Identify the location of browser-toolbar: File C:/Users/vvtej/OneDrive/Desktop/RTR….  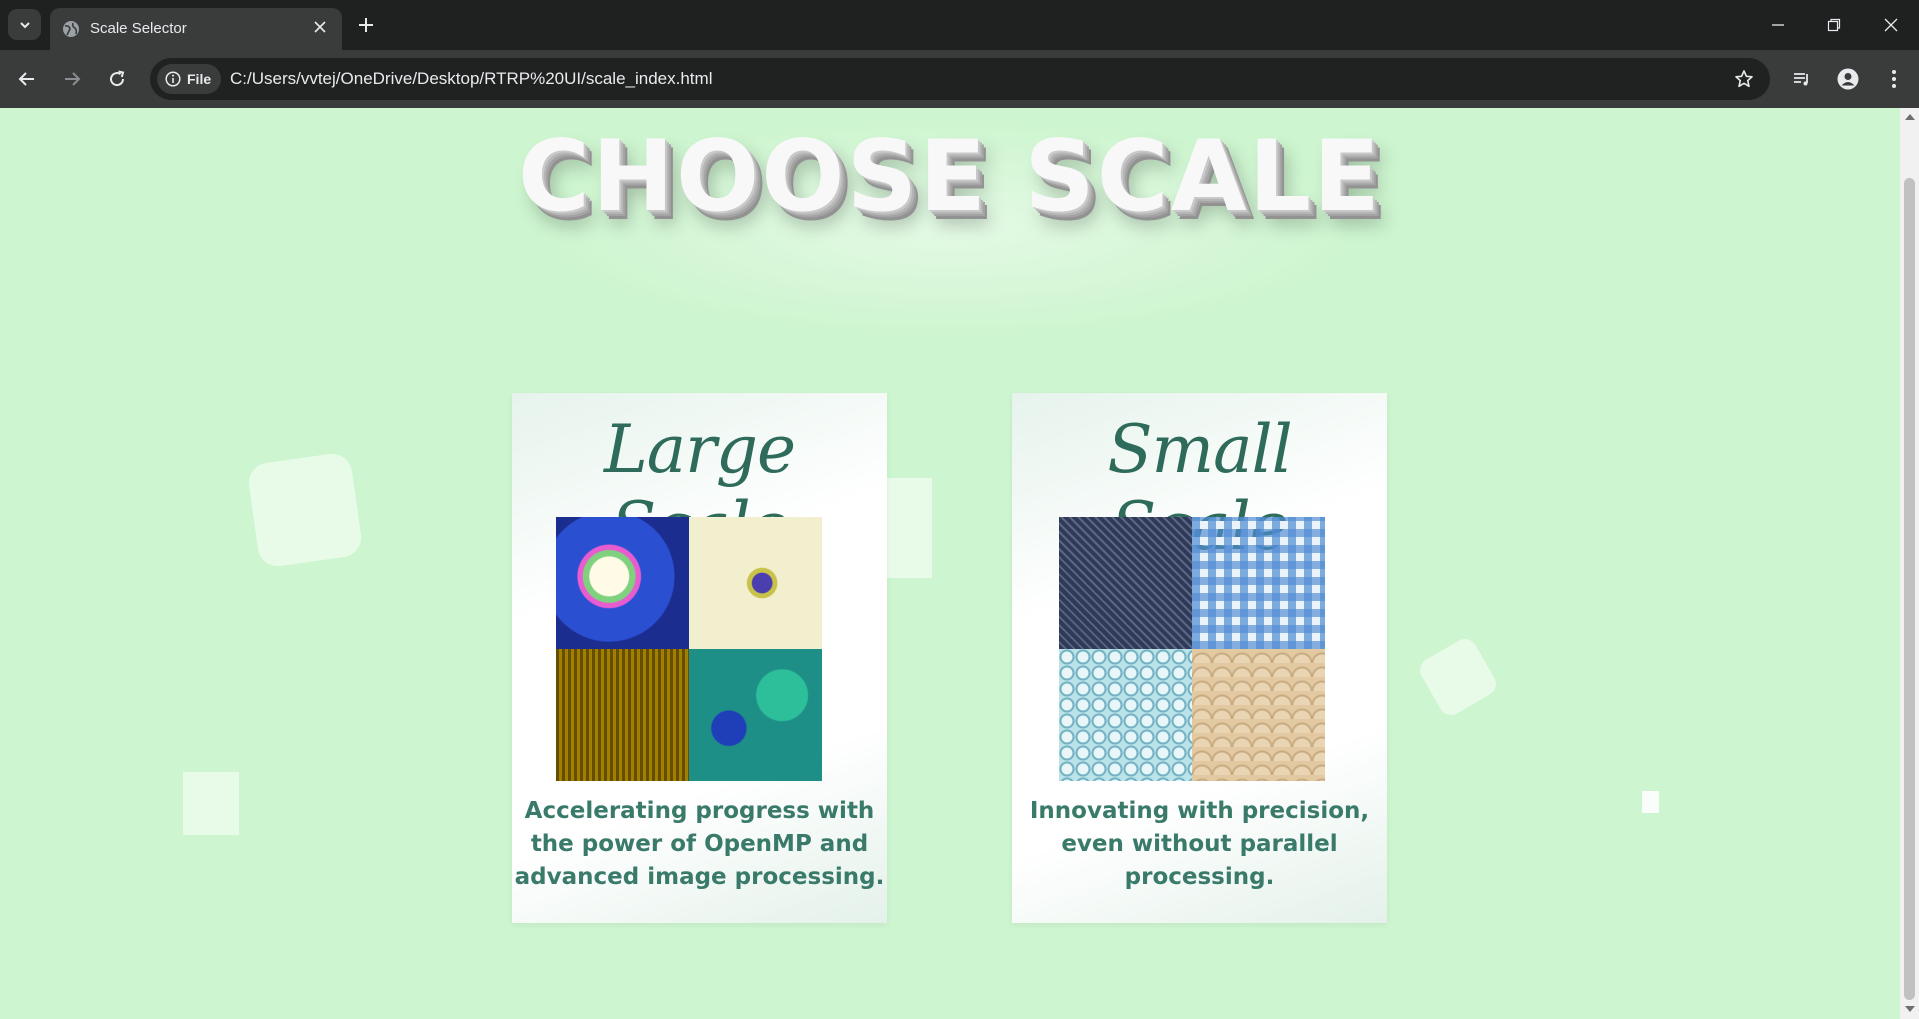
(959, 79).